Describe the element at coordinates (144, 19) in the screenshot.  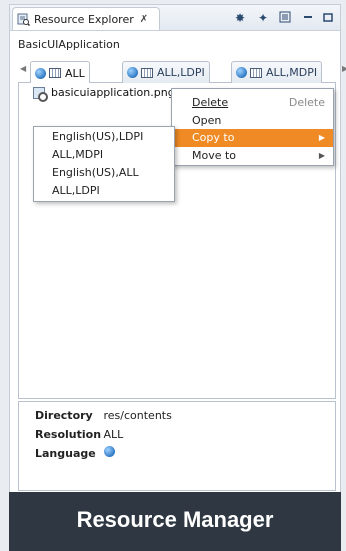
I see `close-tab-icon: ✗` at that location.